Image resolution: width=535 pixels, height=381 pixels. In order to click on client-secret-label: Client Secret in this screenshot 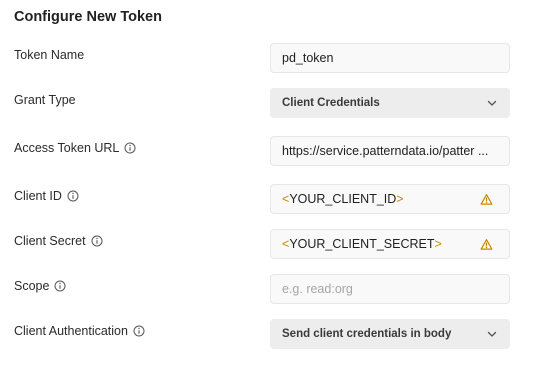, I will do `click(58, 241)`.